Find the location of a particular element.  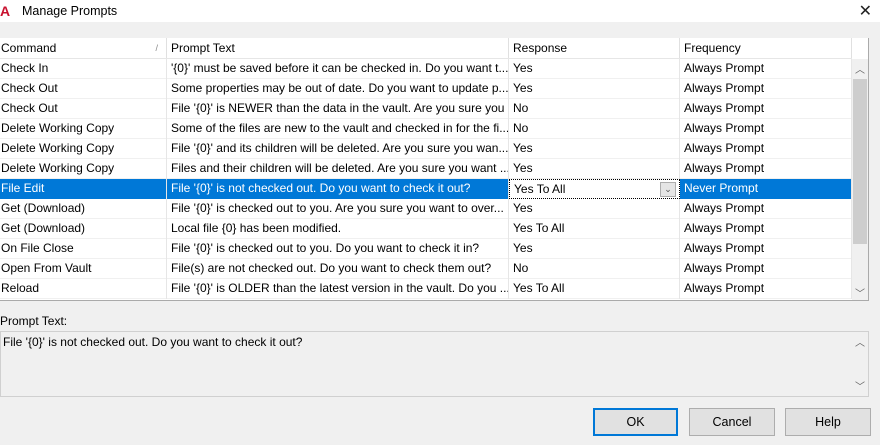

column-header-prompt-text: Prompt Text is located at coordinates (338, 48).